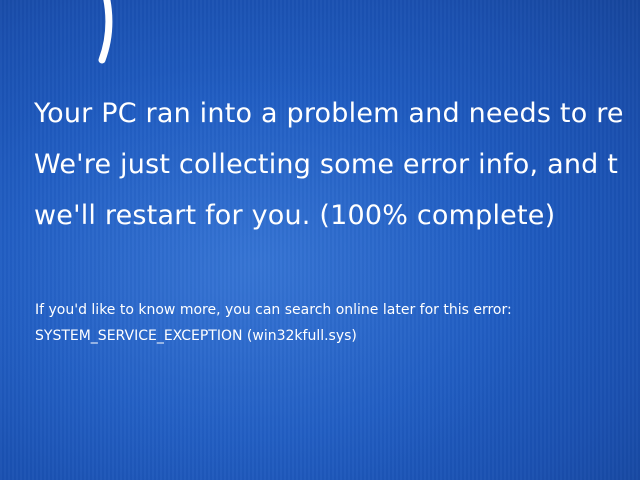 This screenshot has height=480, width=640. I want to click on sad-face-icon, so click(77, 34).